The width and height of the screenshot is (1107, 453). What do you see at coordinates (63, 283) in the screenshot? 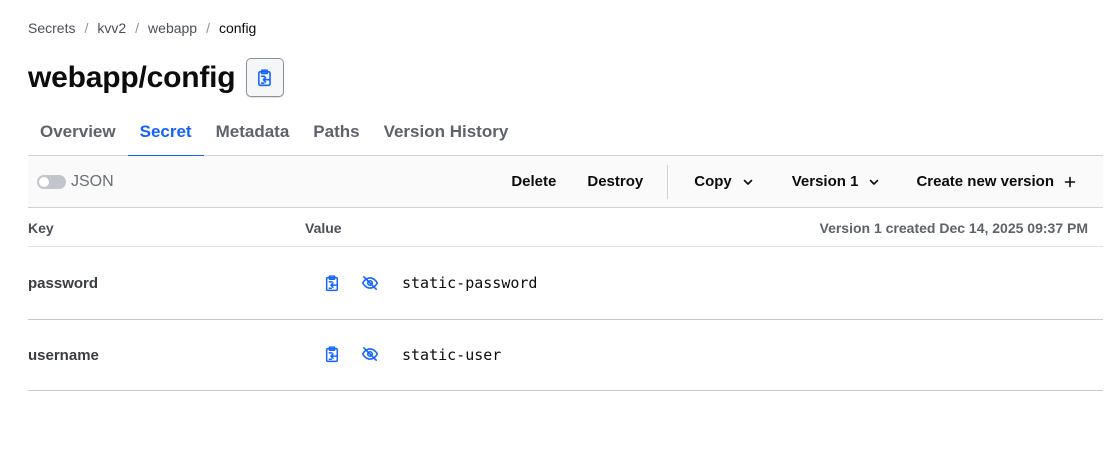
I see `secret-key: password` at bounding box center [63, 283].